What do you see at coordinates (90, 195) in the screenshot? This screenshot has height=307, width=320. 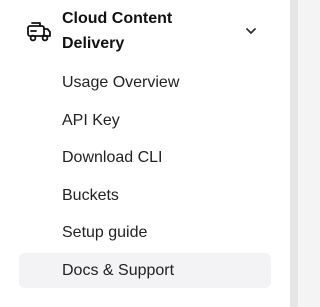 I see `sidebar-item-label: Buckets` at bounding box center [90, 195].